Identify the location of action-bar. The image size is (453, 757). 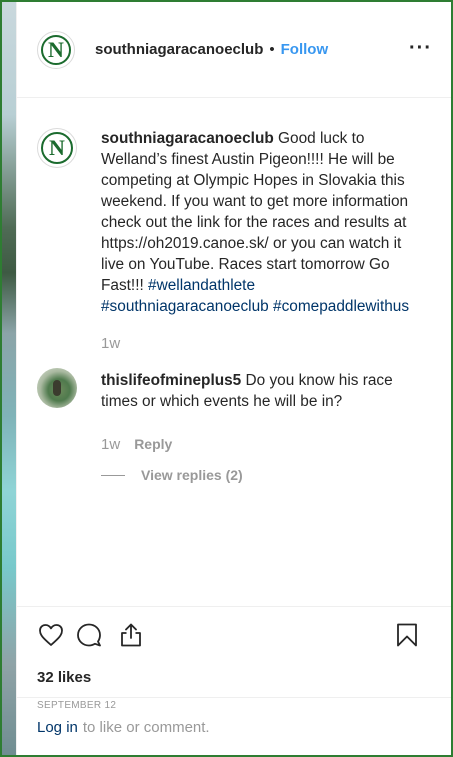
(234, 637).